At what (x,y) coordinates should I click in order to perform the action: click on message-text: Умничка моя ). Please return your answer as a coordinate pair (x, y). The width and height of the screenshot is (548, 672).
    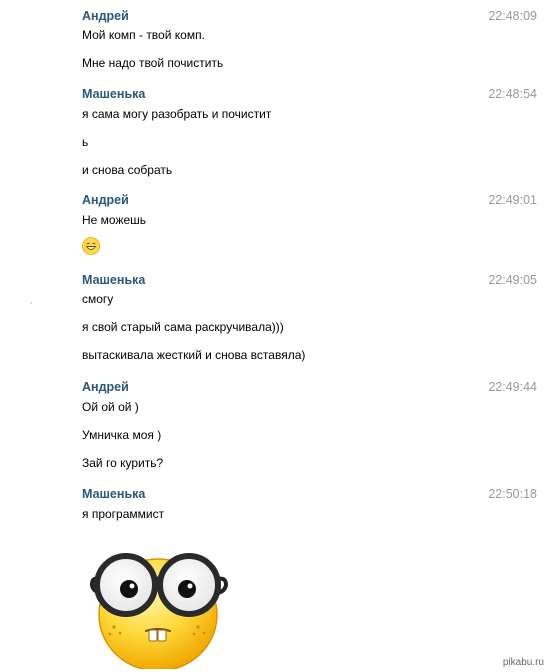
    Looking at the image, I should click on (122, 435).